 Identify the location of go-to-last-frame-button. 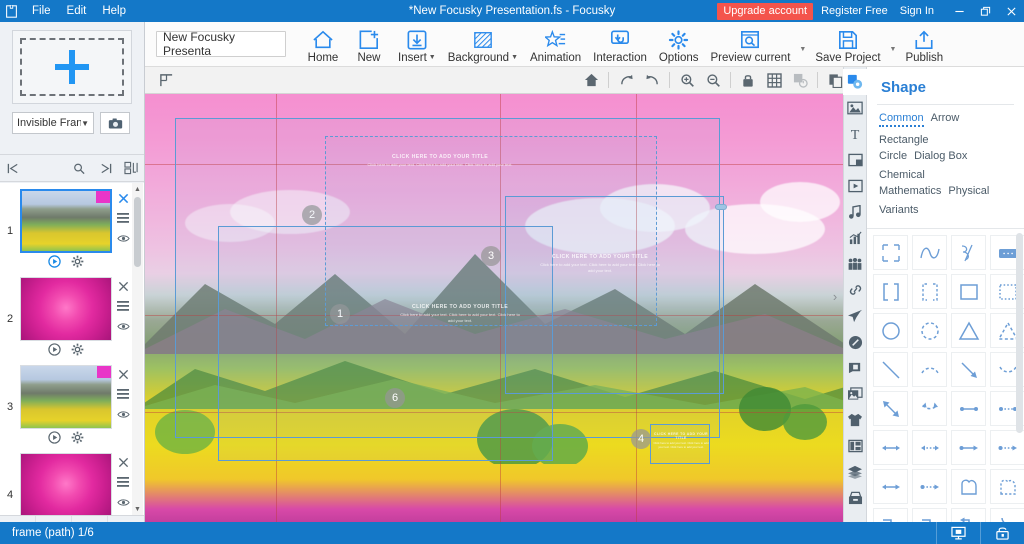
(105, 168).